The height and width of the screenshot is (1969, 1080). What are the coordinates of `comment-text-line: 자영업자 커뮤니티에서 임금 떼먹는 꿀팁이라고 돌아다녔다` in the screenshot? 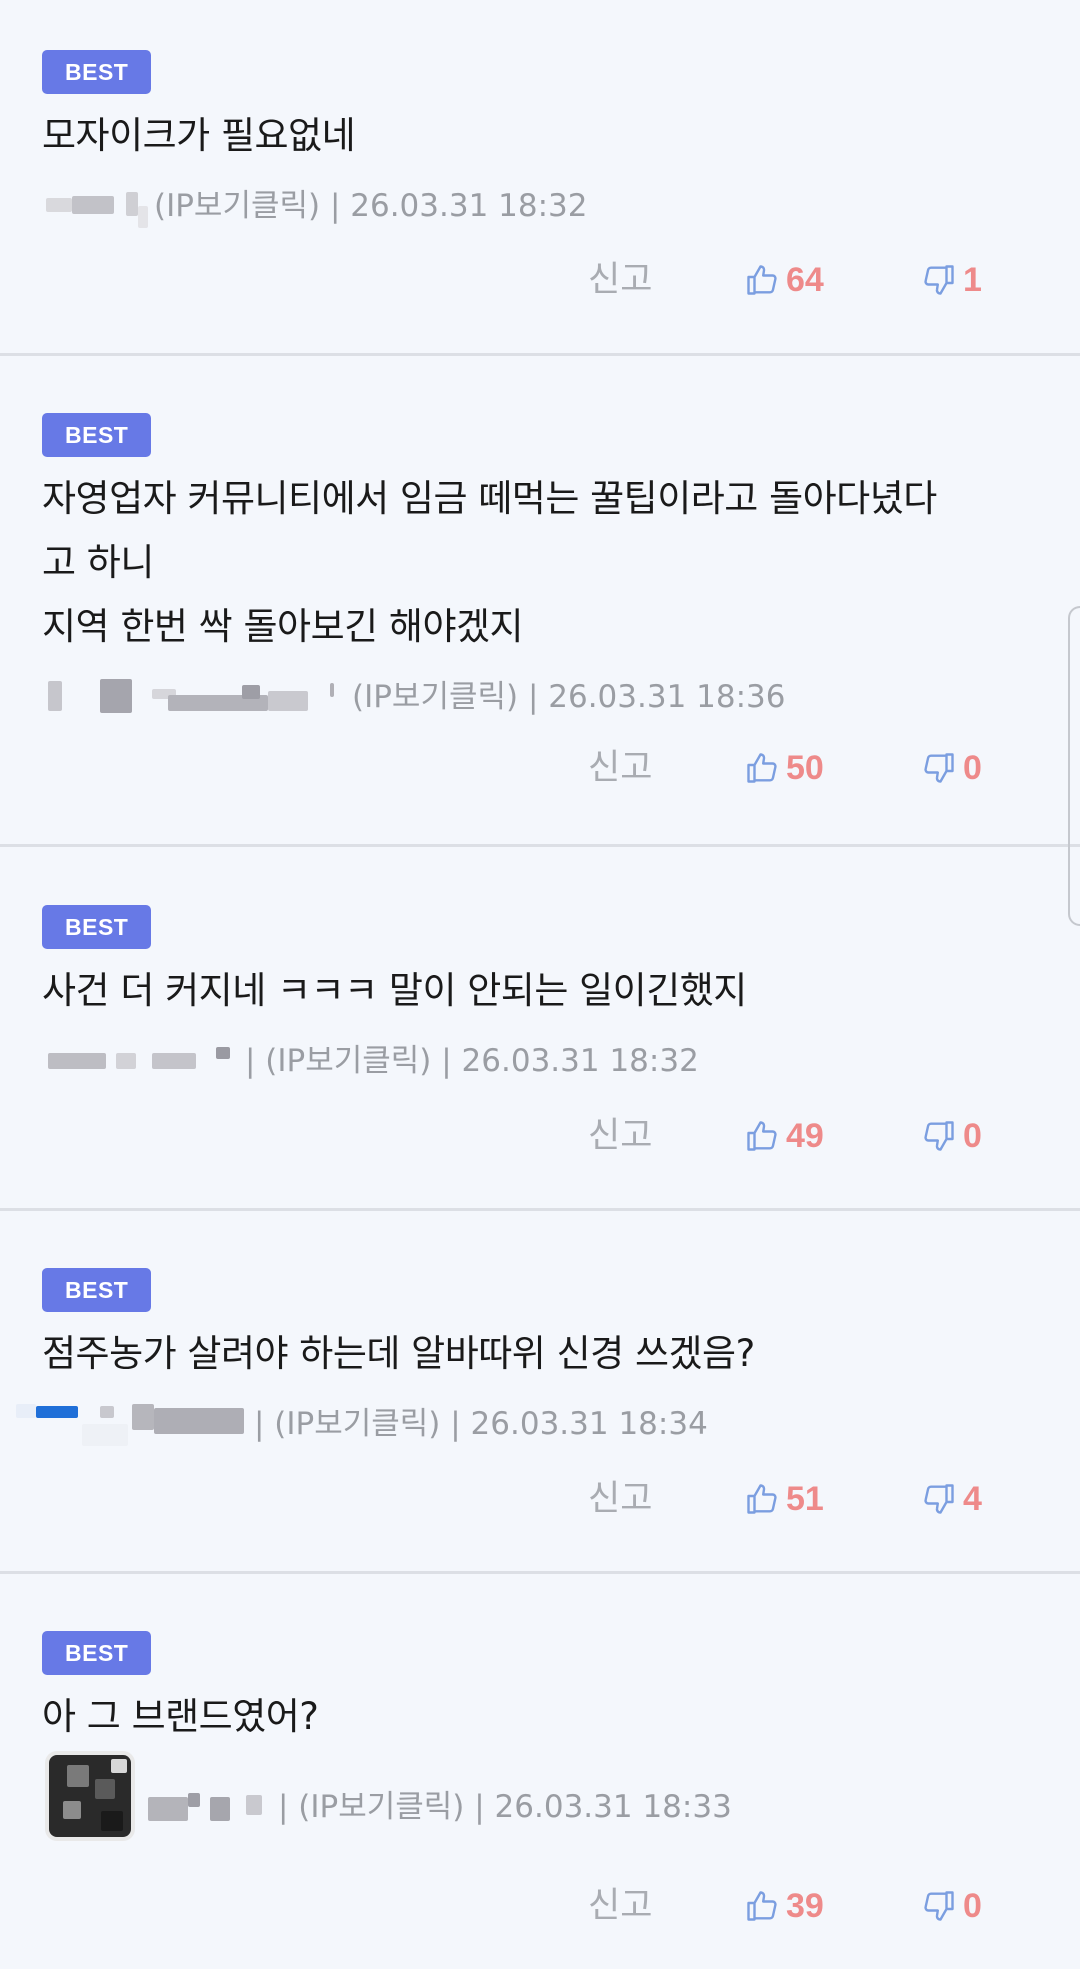 It's located at (489, 498).